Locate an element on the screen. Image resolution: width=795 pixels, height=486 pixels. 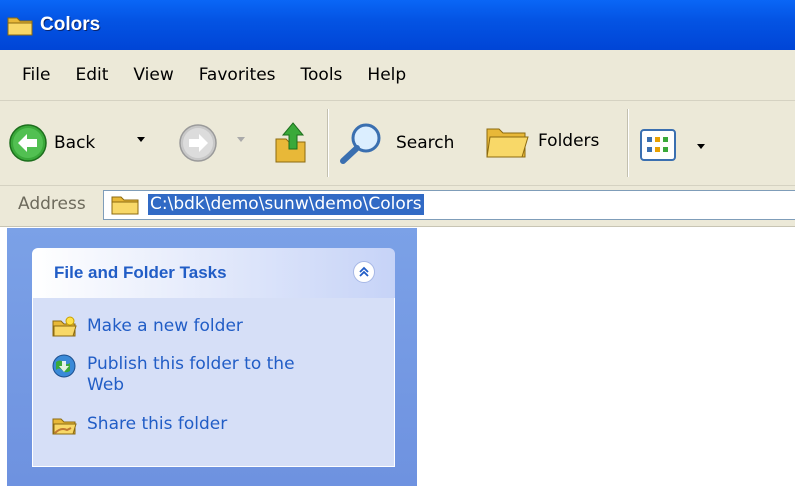
title-bar: Colors is located at coordinates (397, 25).